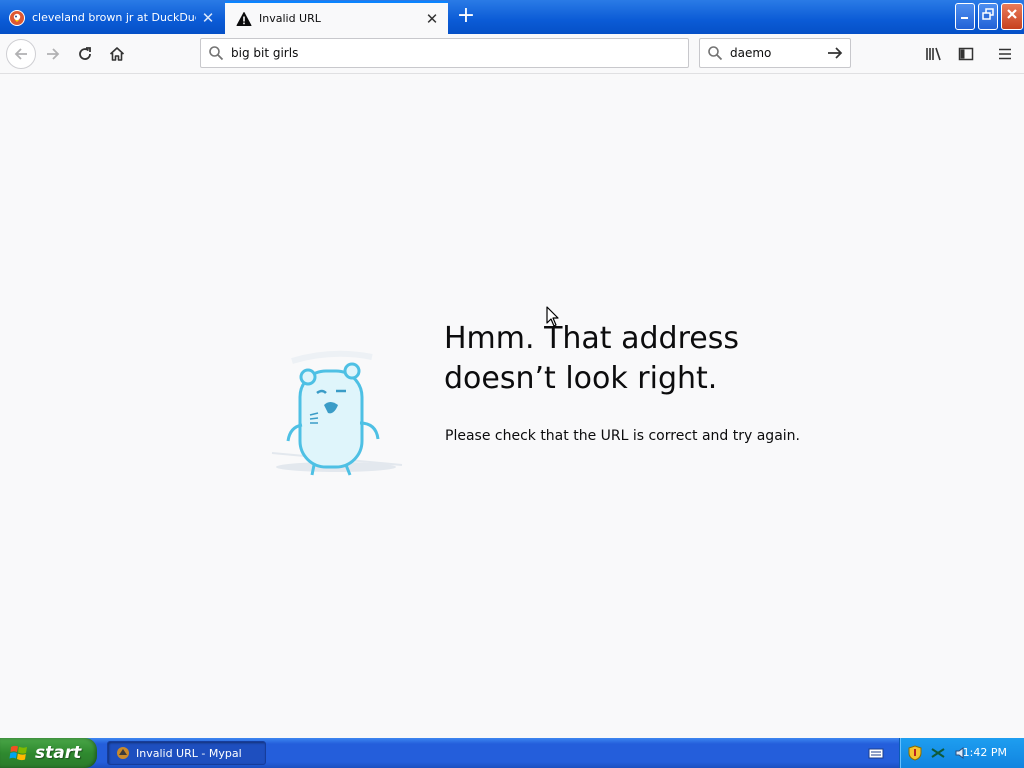 This screenshot has width=1024, height=768. Describe the element at coordinates (244, 18) in the screenshot. I see `warning-icon` at that location.